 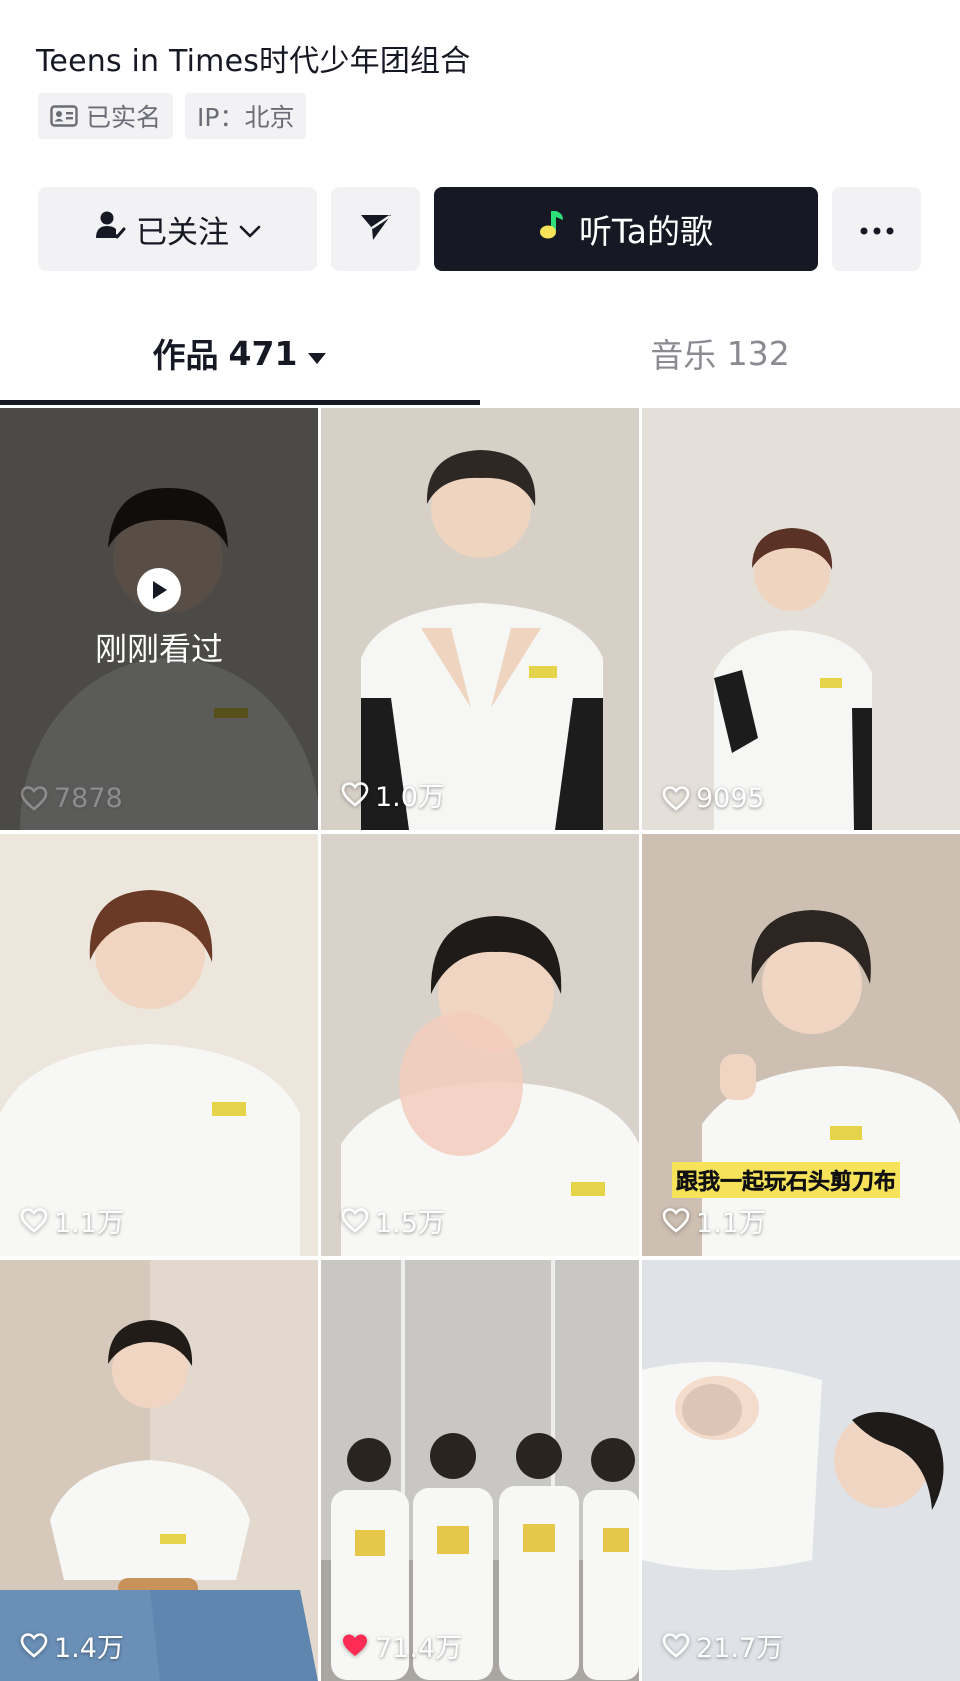 I want to click on tab-works: 作品 471, so click(x=240, y=353).